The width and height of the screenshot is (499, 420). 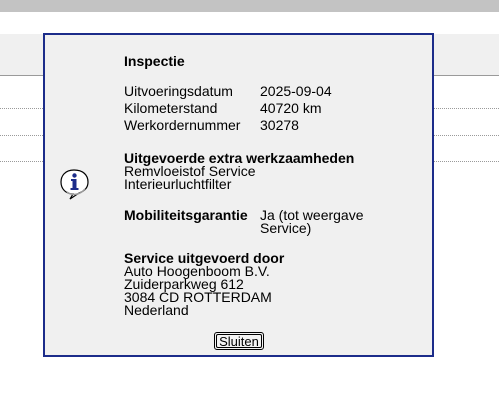 What do you see at coordinates (249, 6) in the screenshot?
I see `top-bar` at bounding box center [249, 6].